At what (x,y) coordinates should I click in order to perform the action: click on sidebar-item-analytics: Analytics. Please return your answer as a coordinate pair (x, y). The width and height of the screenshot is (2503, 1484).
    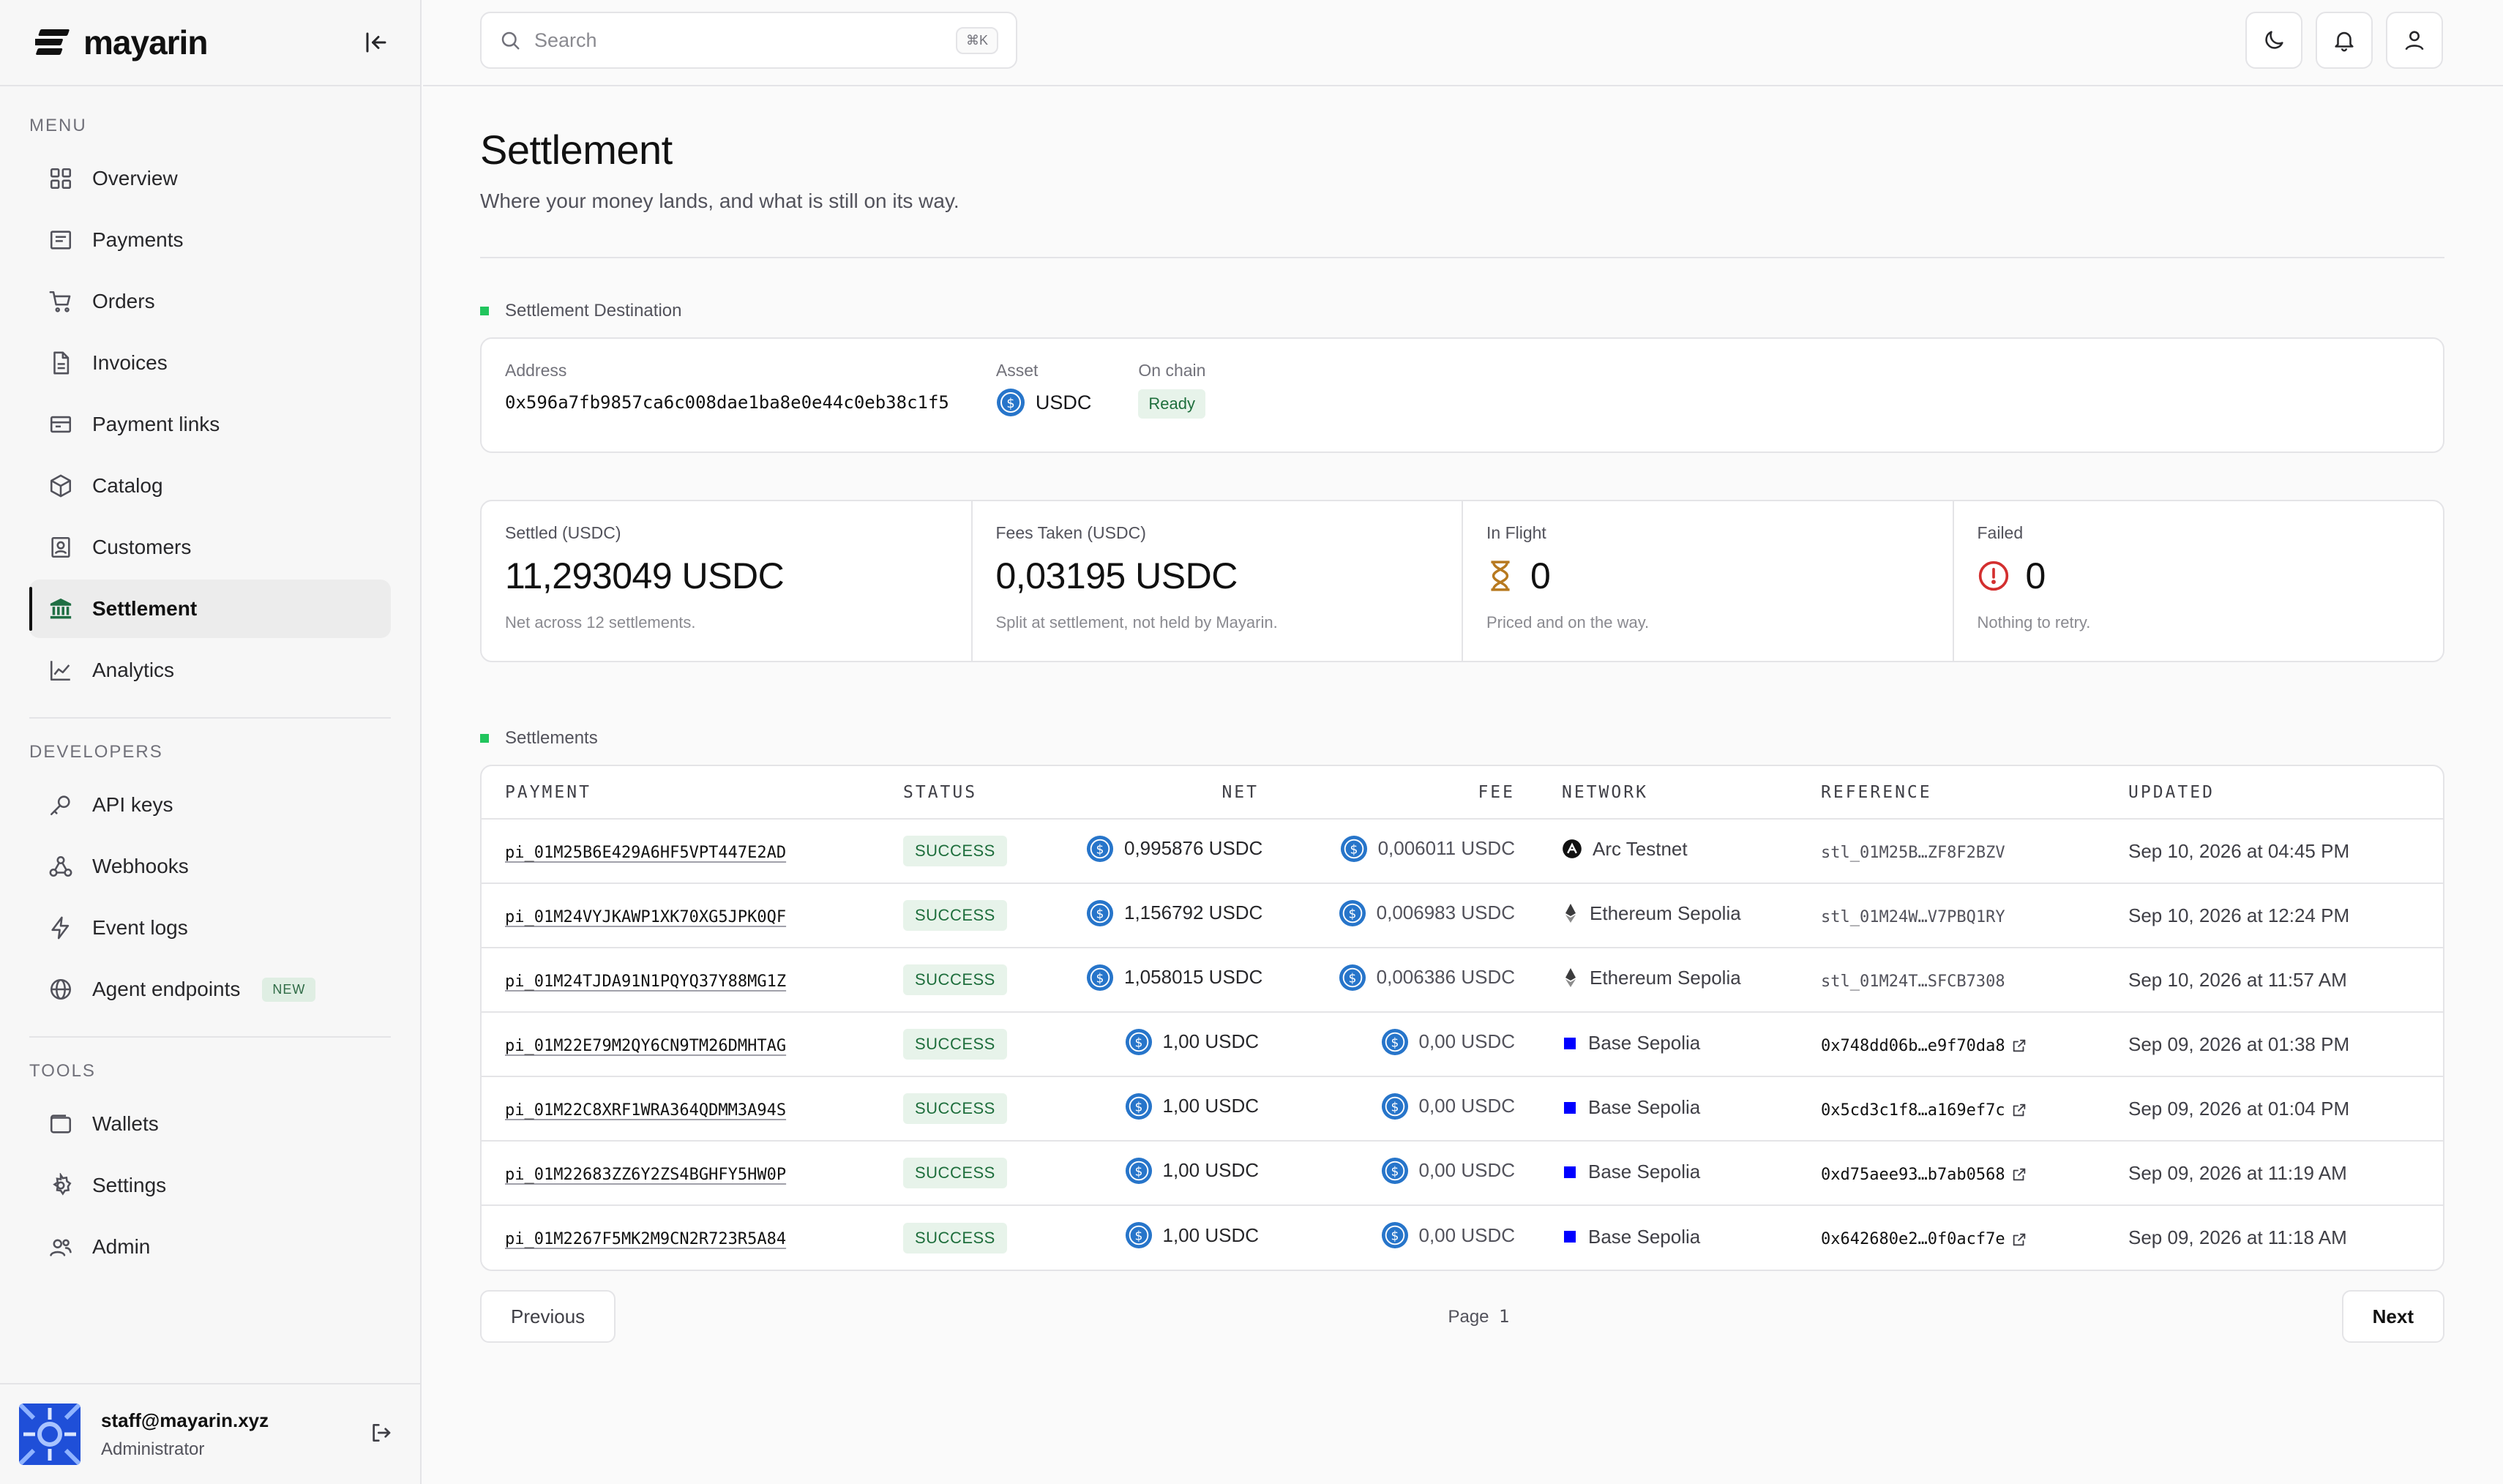
    Looking at the image, I should click on (210, 670).